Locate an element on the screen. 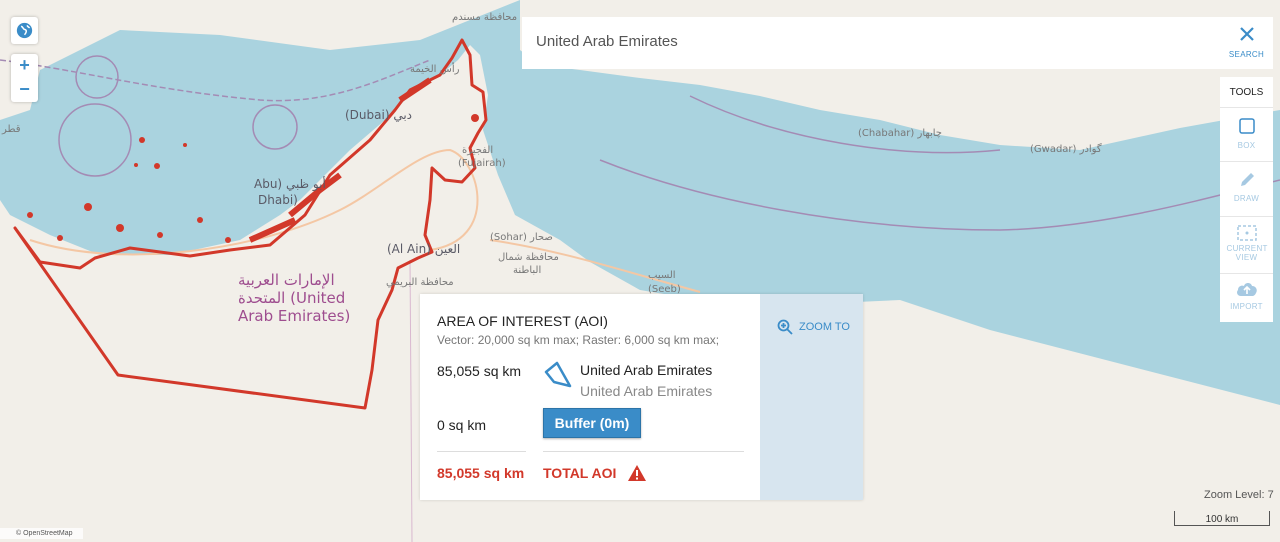 The width and height of the screenshot is (1280, 542). pencil-icon is located at coordinates (1247, 179).